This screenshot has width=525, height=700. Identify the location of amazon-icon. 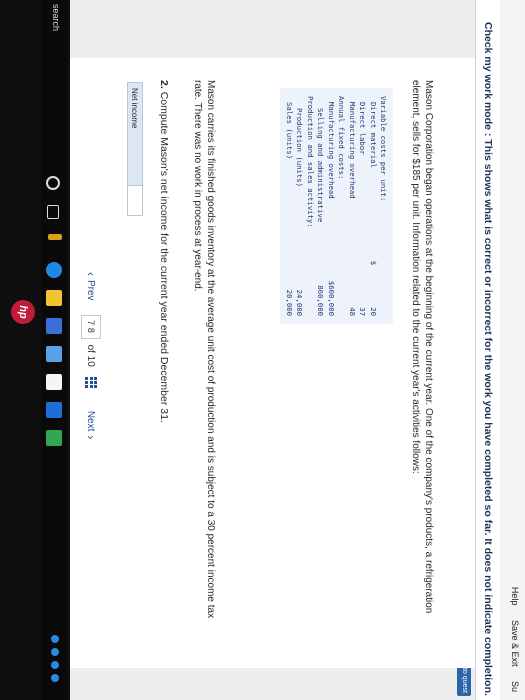
(54, 382).